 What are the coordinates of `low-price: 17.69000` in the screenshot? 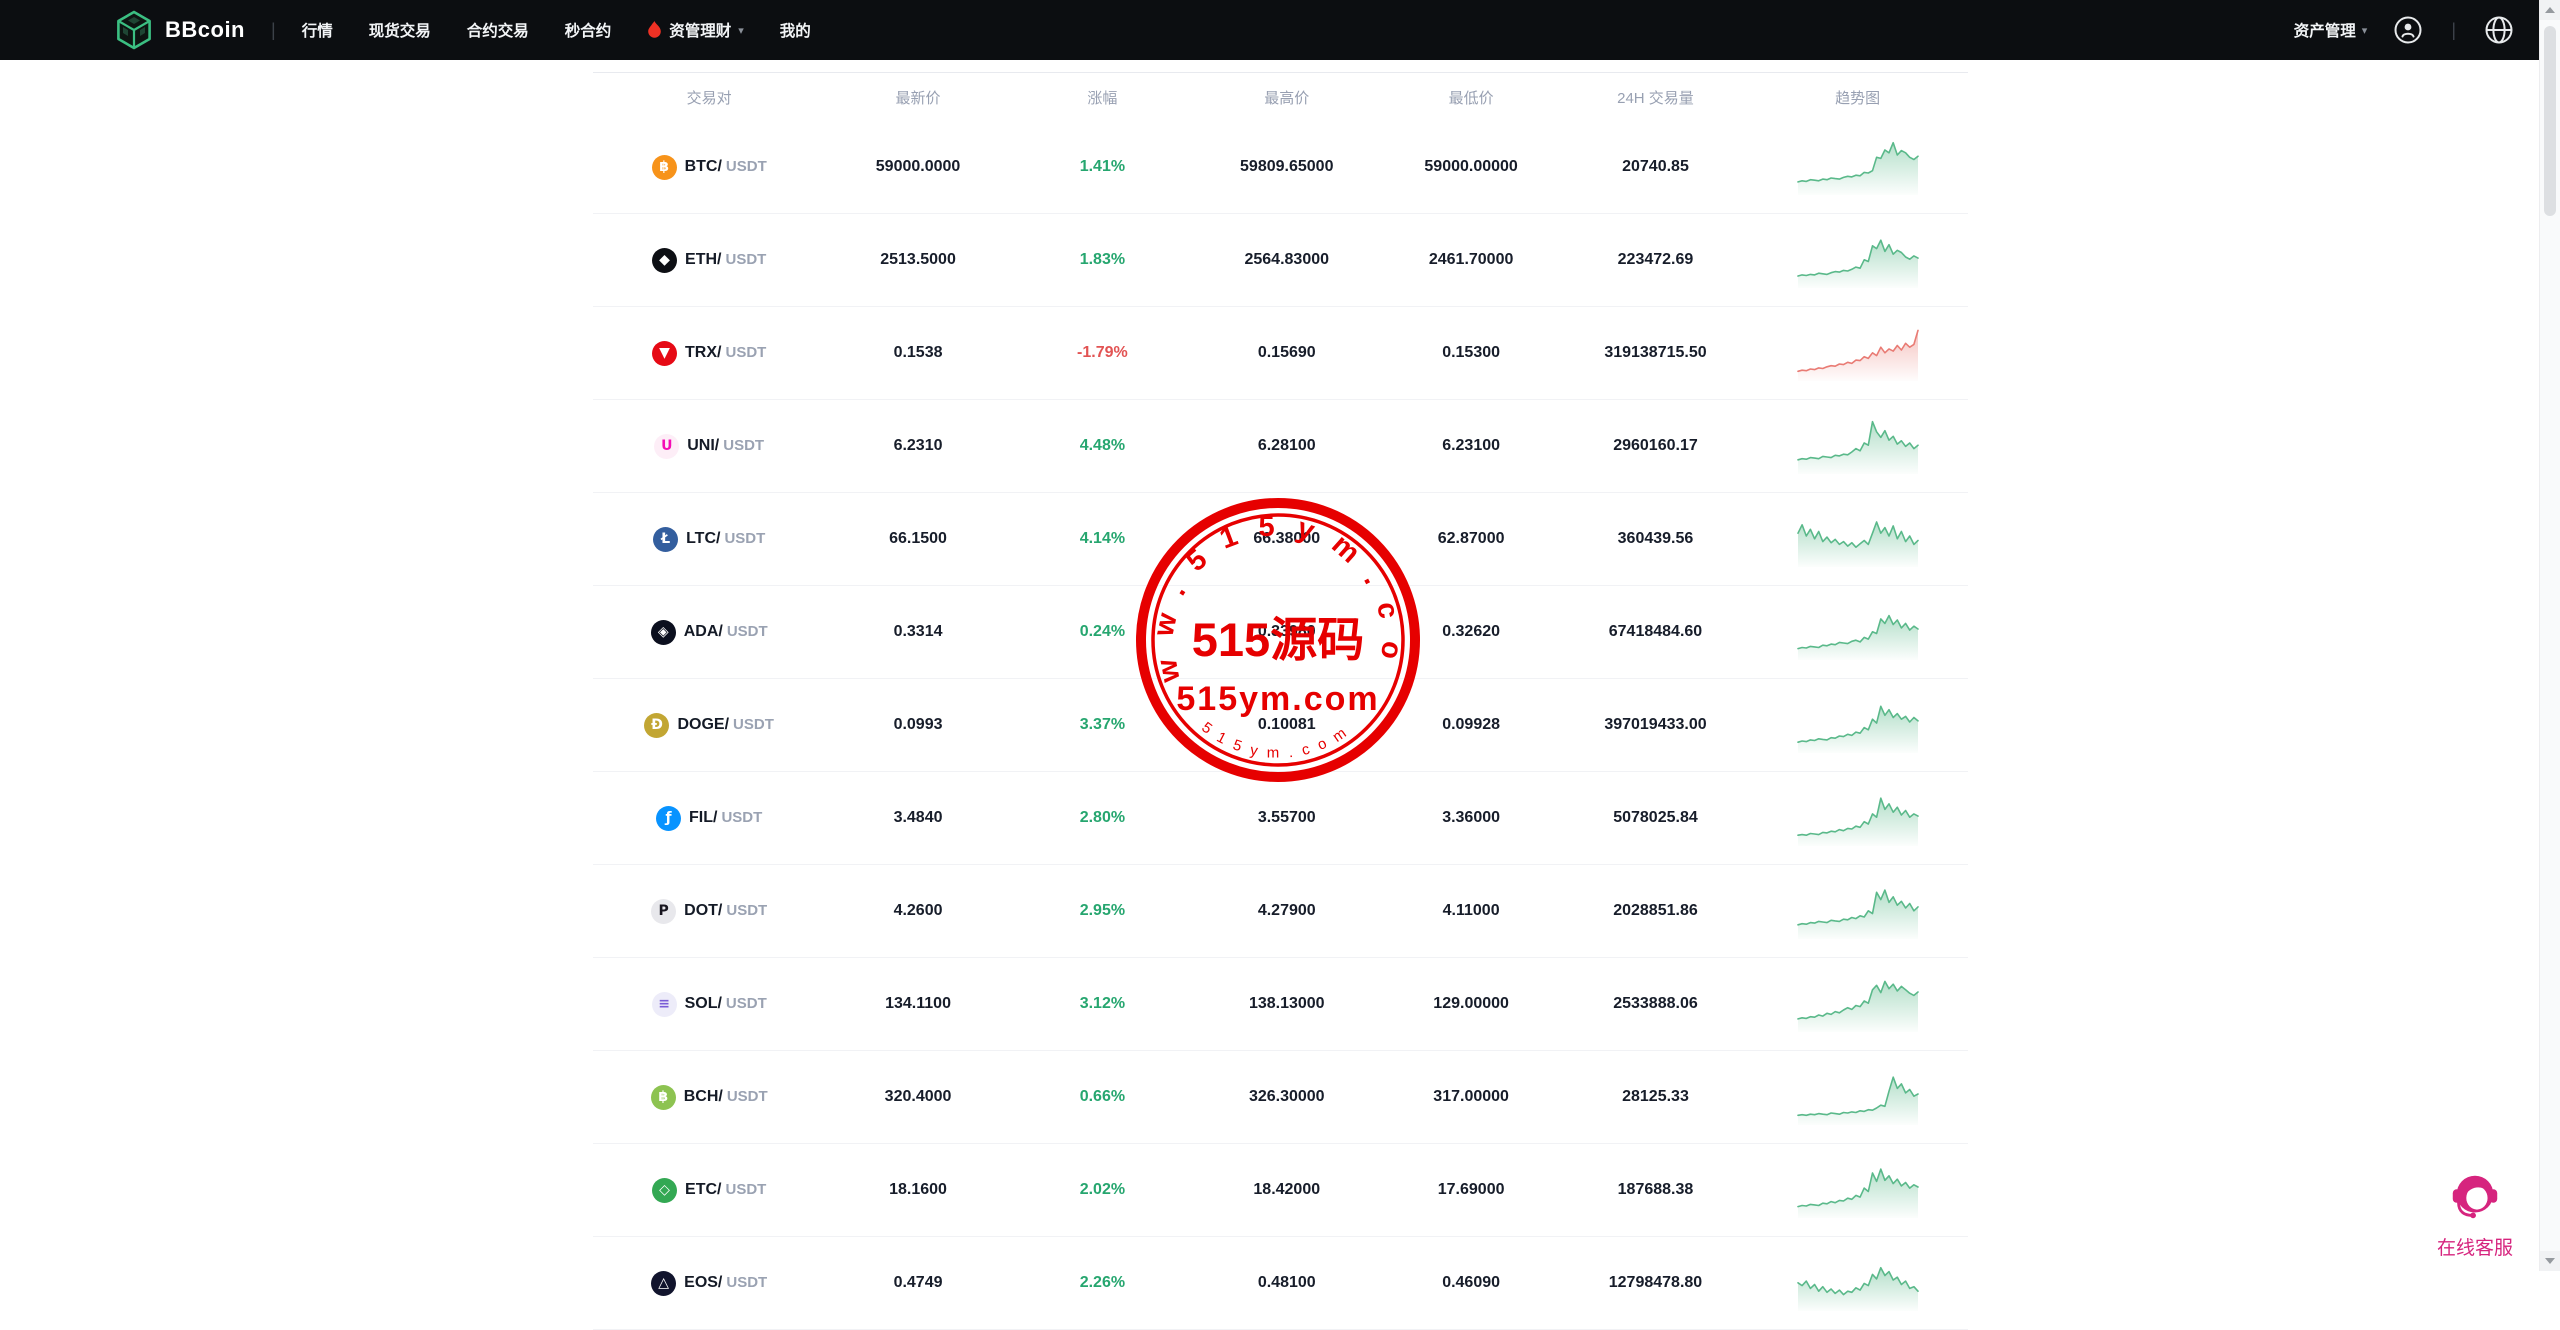 It's located at (1471, 1189).